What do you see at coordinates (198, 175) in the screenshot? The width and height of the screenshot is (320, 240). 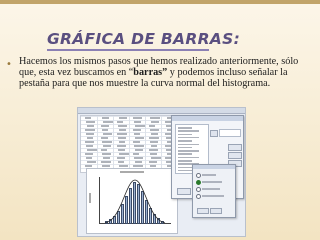 I see `none-radio` at bounding box center [198, 175].